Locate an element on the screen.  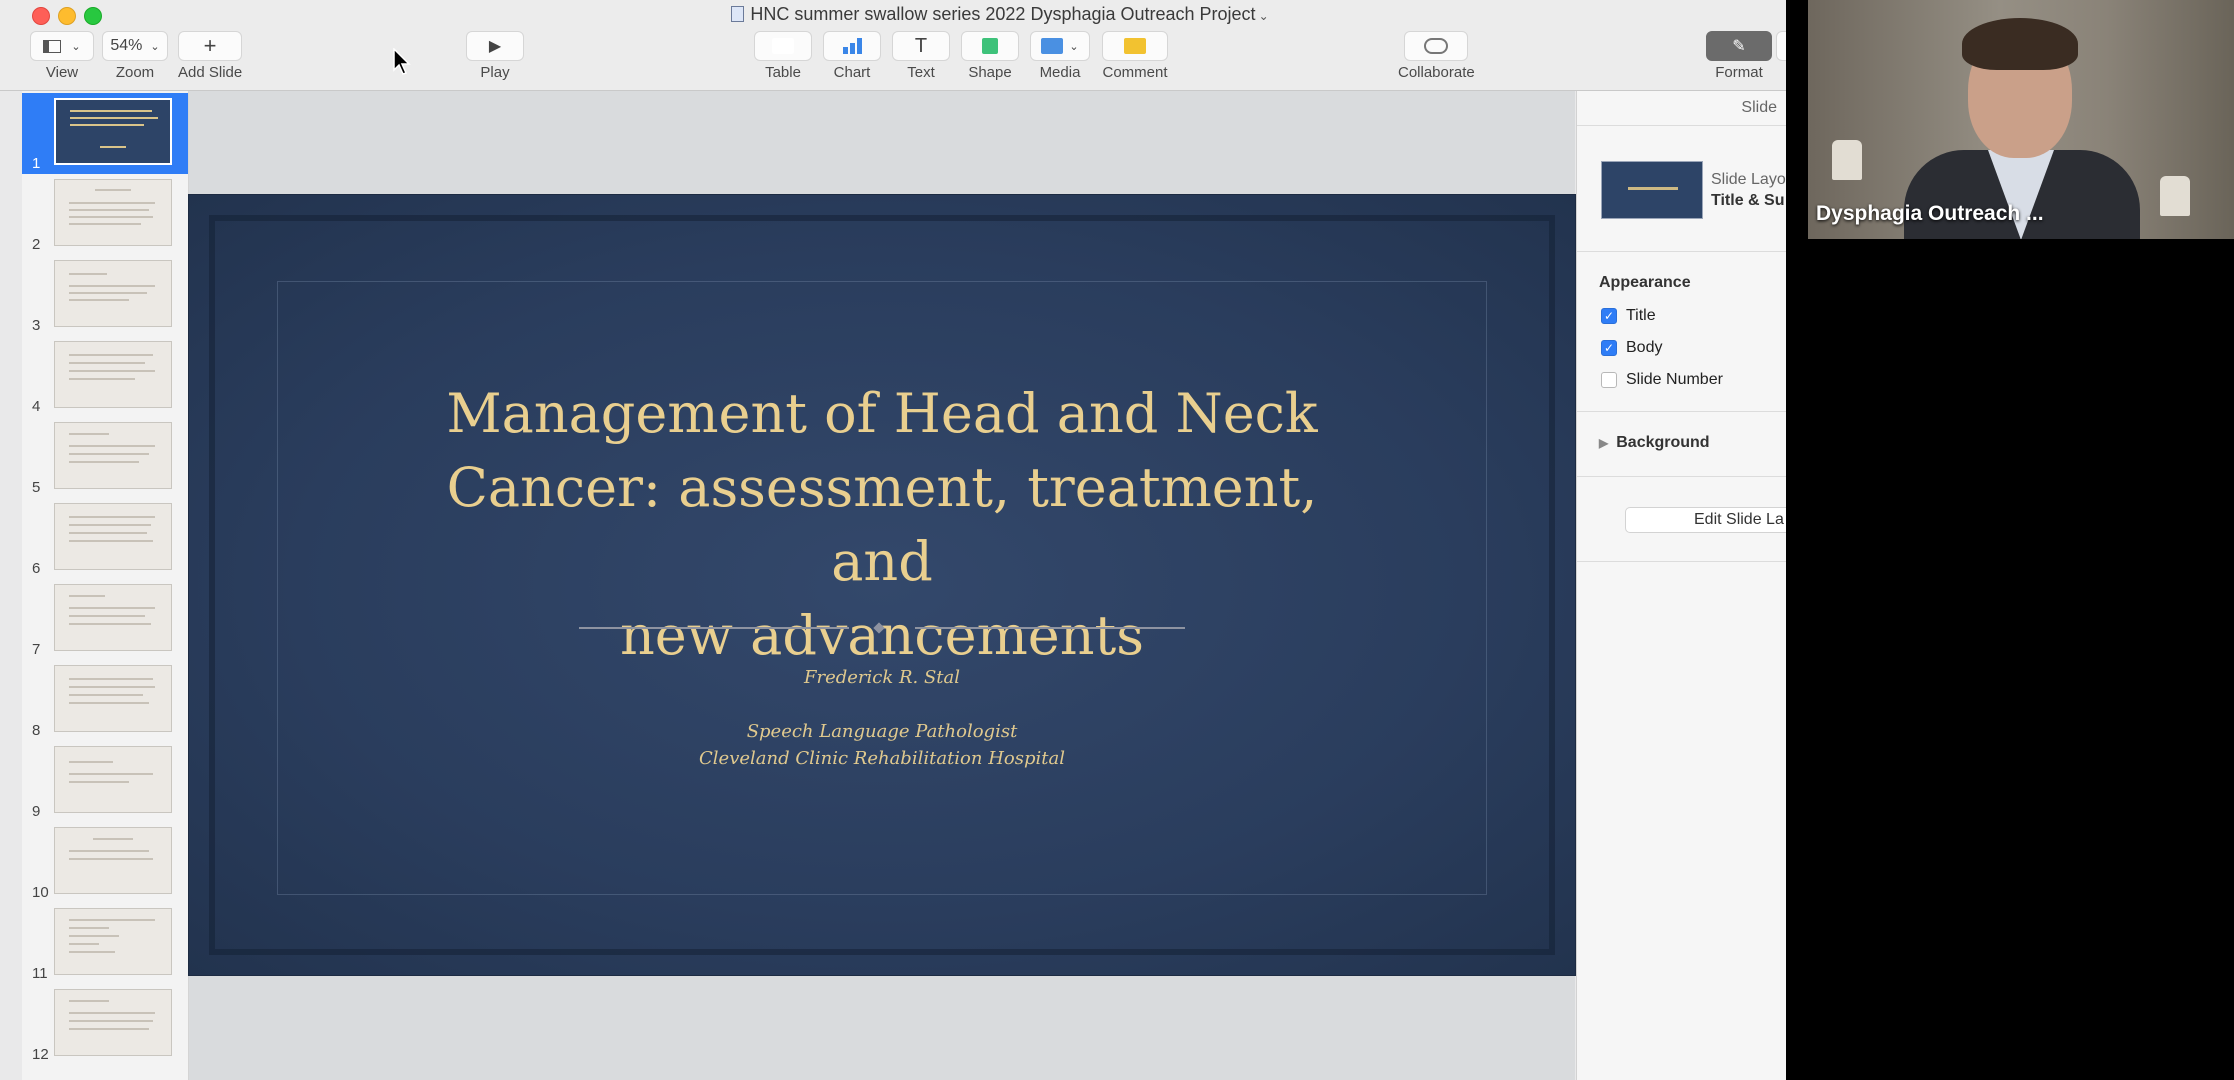
slide-thumbnail-8: 8 is located at coordinates (105, 700).